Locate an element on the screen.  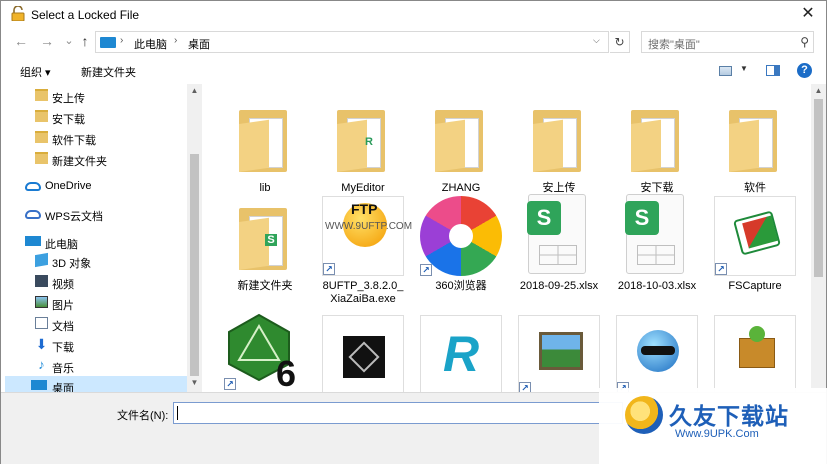
360-browser-icon: ↗ is located at coordinates (461, 236).